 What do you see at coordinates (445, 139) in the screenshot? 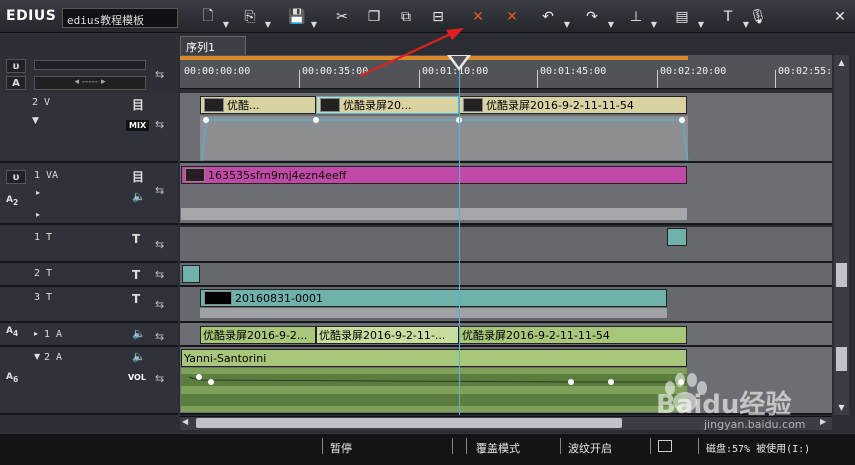
I see `mix-keyframe-line` at bounding box center [445, 139].